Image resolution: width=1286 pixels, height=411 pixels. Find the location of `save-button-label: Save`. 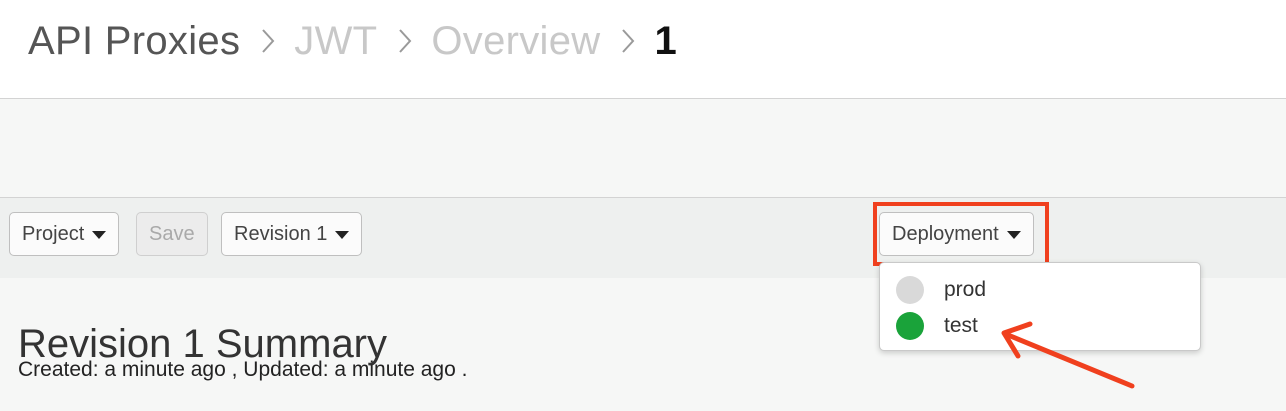

save-button-label: Save is located at coordinates (172, 233).